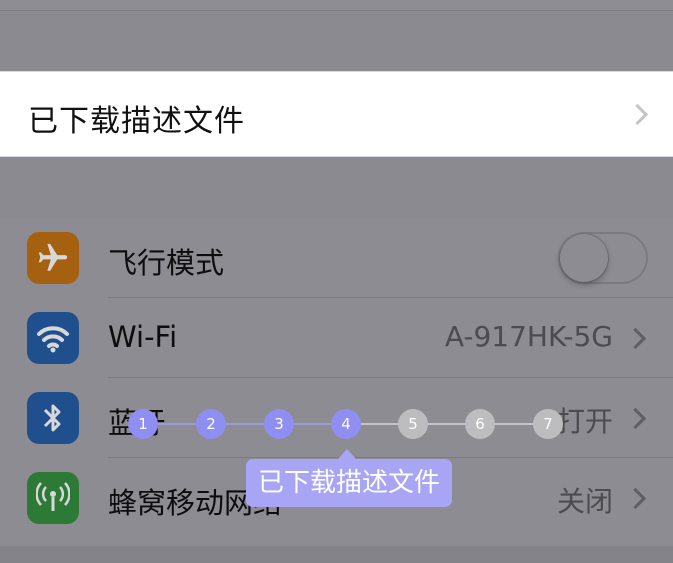 The width and height of the screenshot is (673, 563). What do you see at coordinates (584, 421) in the screenshot?
I see `bluetooth-status-value: 打开` at bounding box center [584, 421].